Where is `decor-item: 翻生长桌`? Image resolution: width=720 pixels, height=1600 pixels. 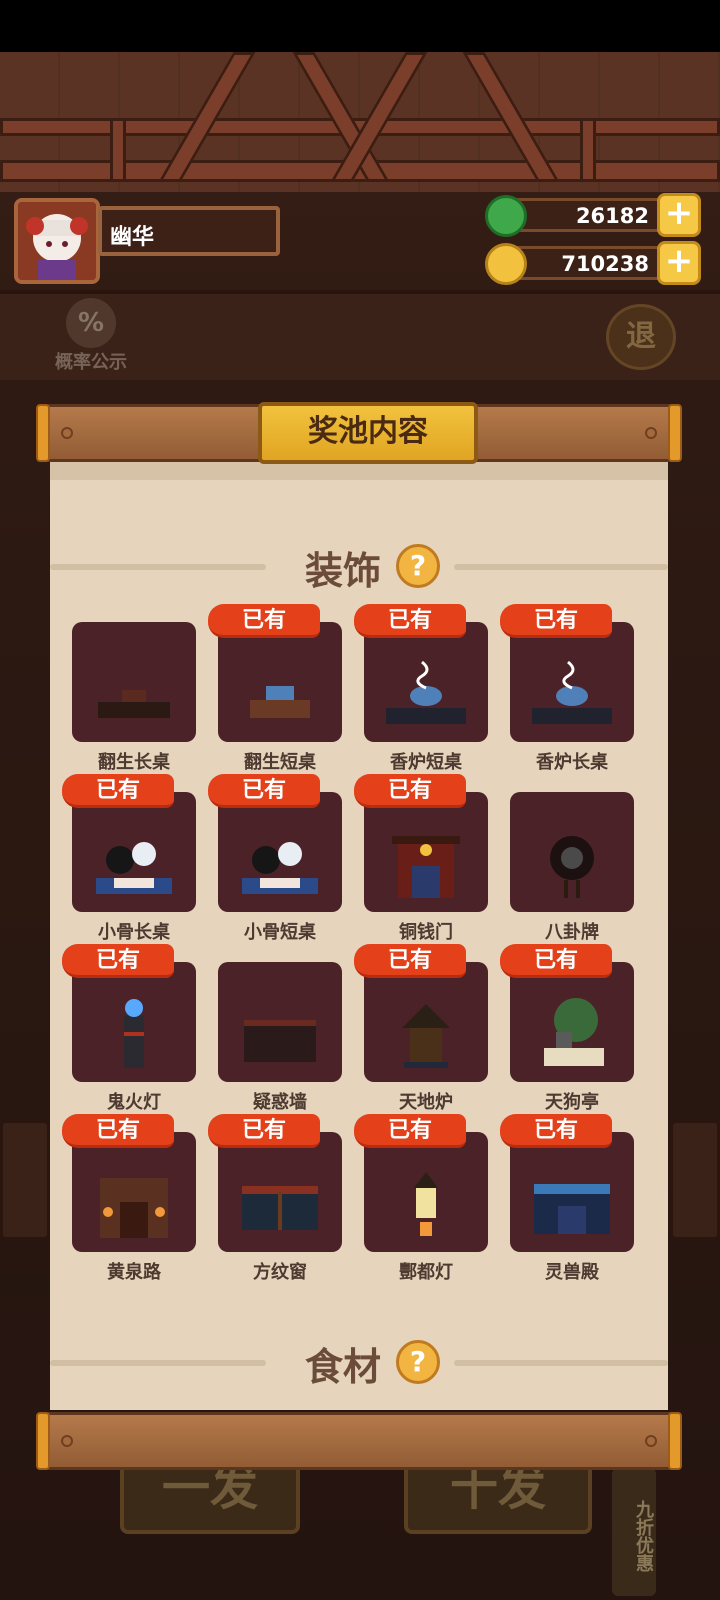 decor-item: 翻生长桌 is located at coordinates (134, 692).